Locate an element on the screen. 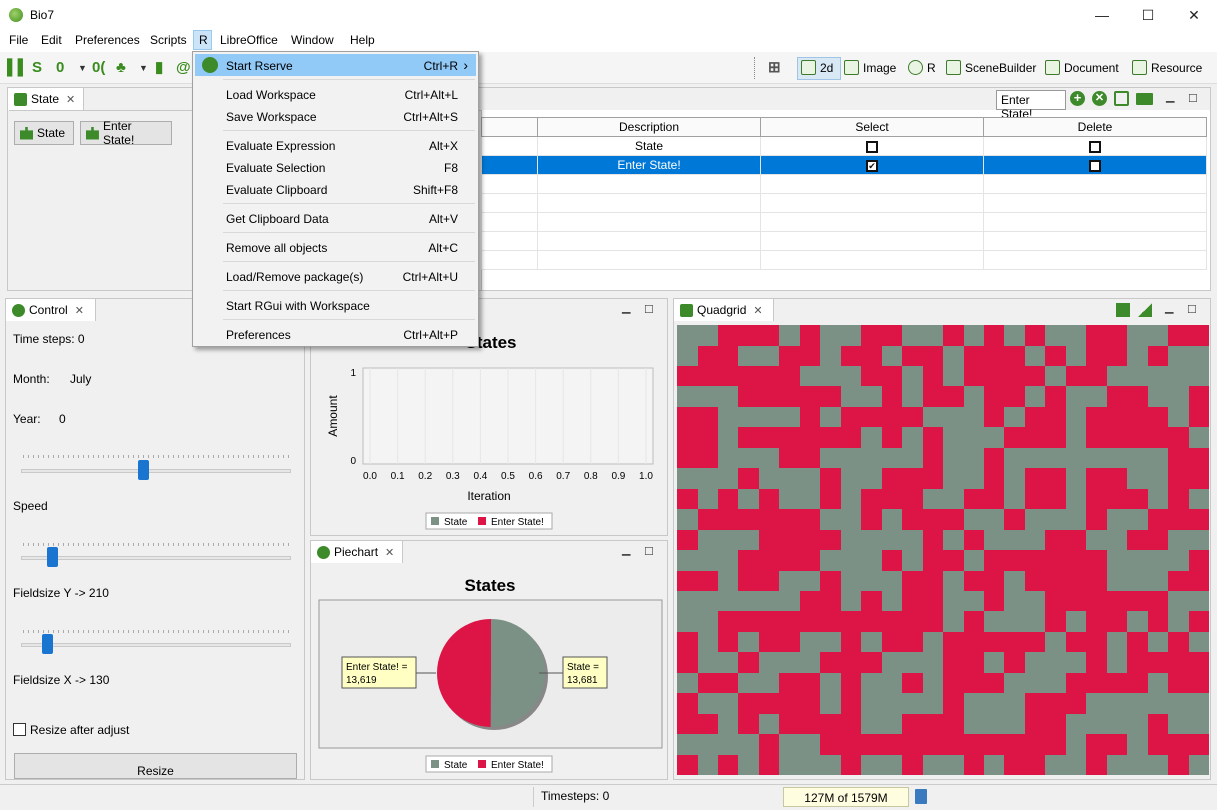  memory-indicator: 127M of 1579M is located at coordinates (846, 797).